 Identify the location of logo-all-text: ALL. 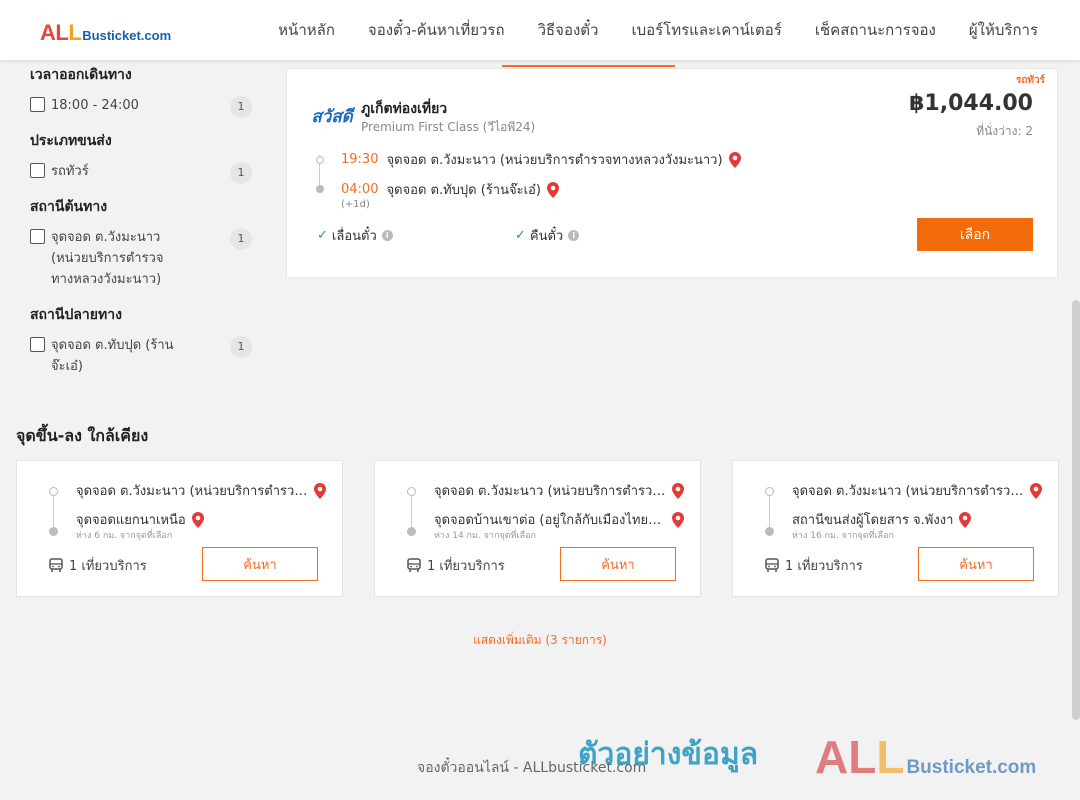
(61, 33).